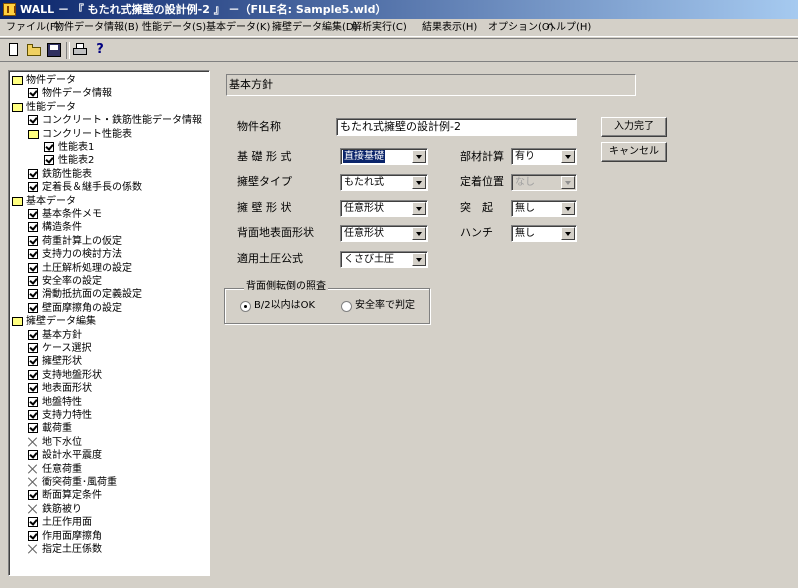 Image resolution: width=798 pixels, height=588 pixels. What do you see at coordinates (62, 228) in the screenshot?
I see `tree-item-label: 構造条件` at bounding box center [62, 228].